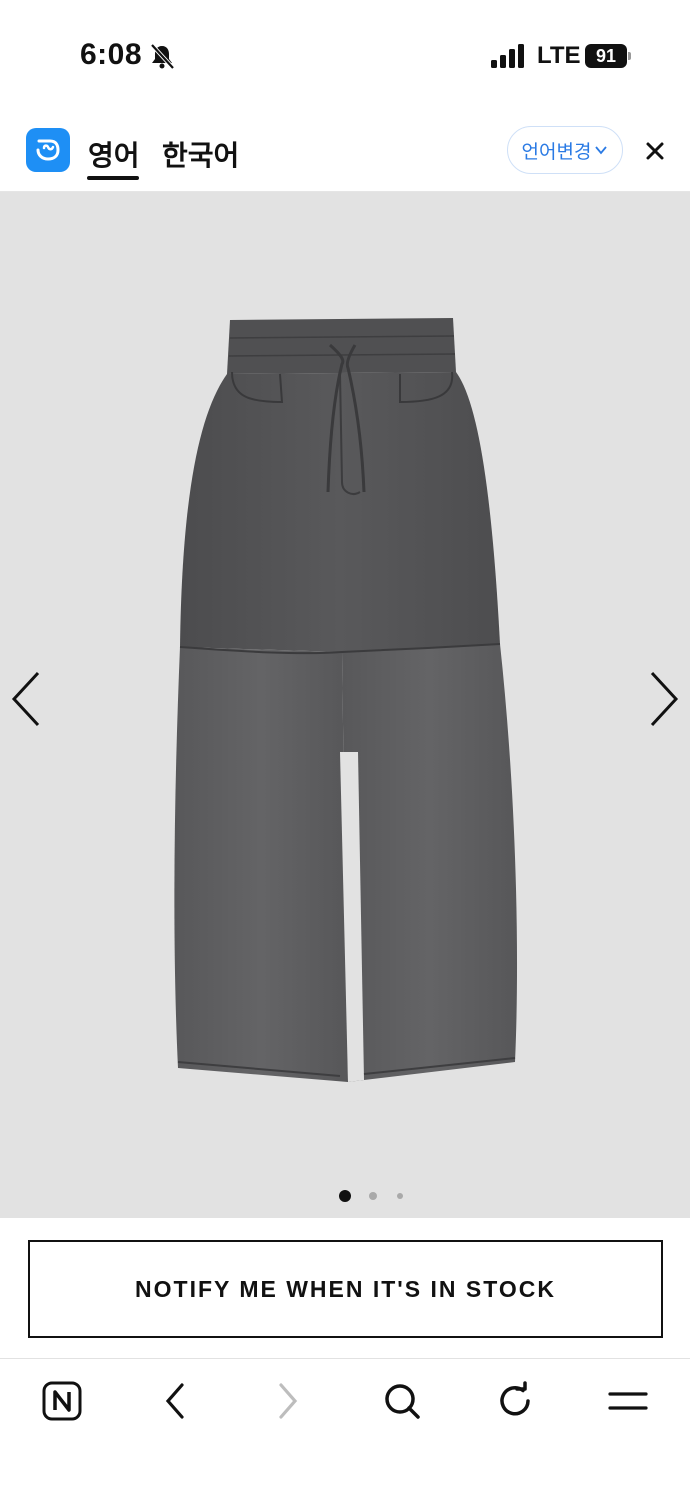 Image resolution: width=690 pixels, height=1500 pixels. What do you see at coordinates (556, 151) in the screenshot?
I see `change-language-label: 언어변경` at bounding box center [556, 151].